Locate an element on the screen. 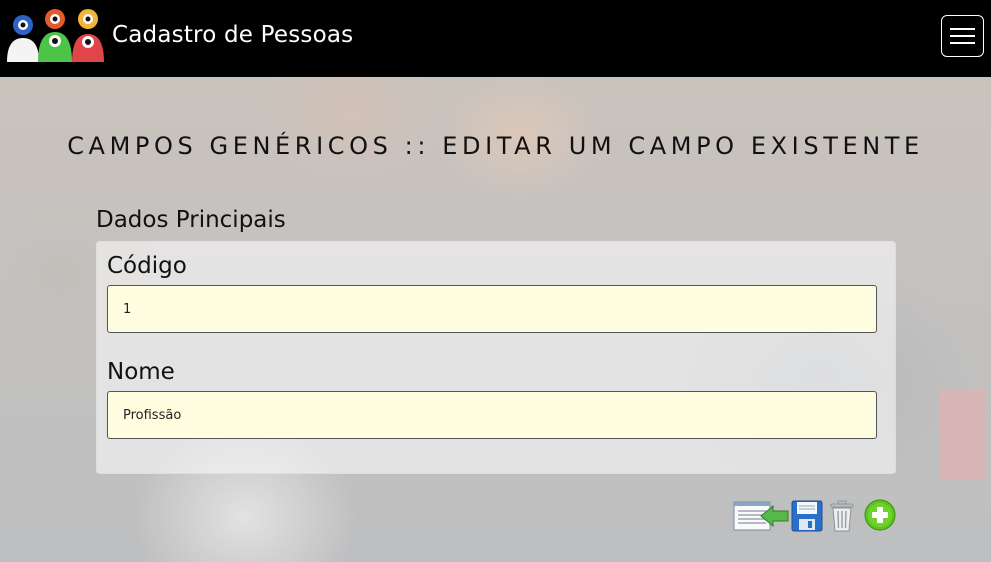 The image size is (991, 562). action-toolbar is located at coordinates (815, 516).